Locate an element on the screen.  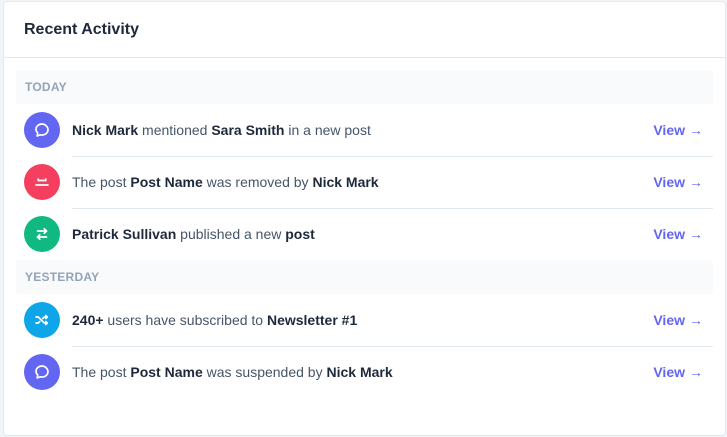
group-header-today: TODAY is located at coordinates (364, 87).